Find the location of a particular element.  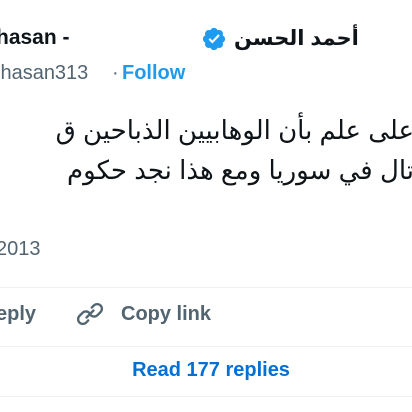

tweet-text-line: على علم بأن الوهابيين الذباحين ق is located at coordinates (233, 130).